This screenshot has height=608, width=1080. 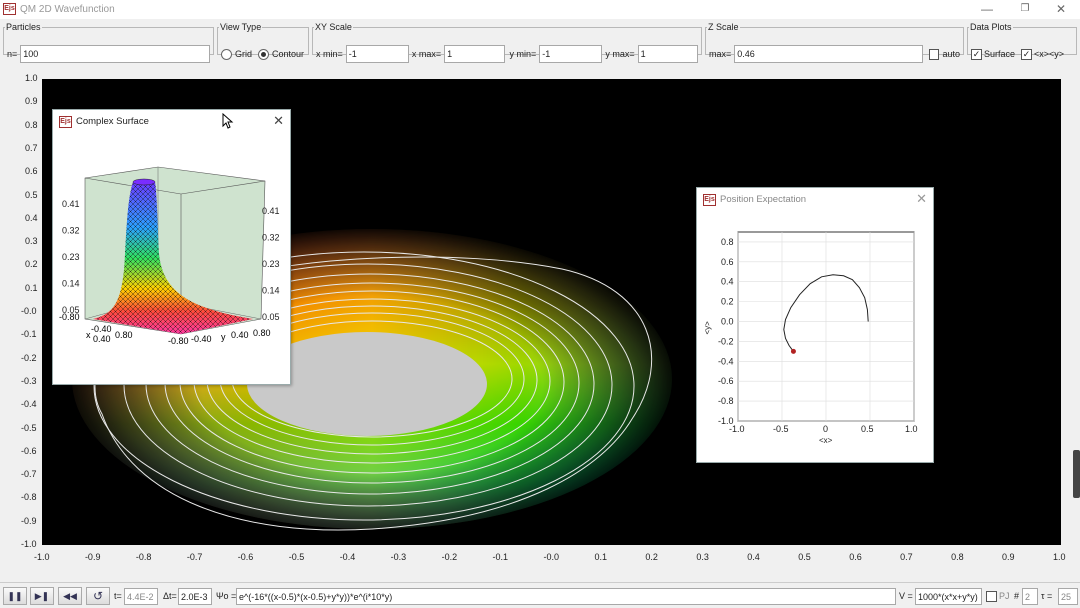 I want to click on pe-x-tick-label: 1.0, so click(x=911, y=429).